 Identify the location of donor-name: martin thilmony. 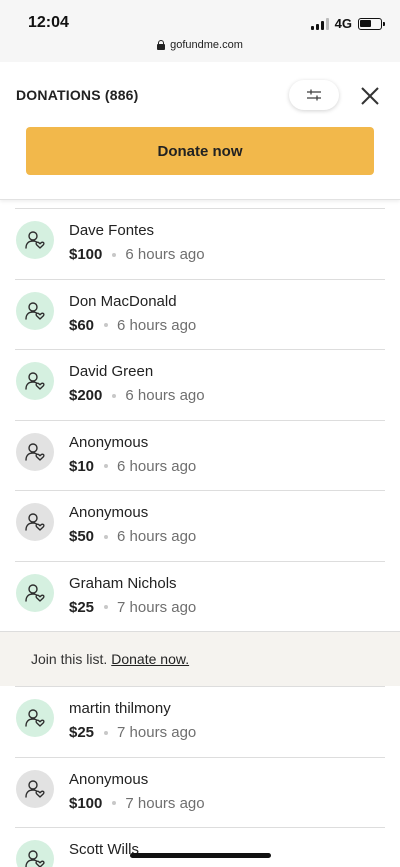
(120, 708).